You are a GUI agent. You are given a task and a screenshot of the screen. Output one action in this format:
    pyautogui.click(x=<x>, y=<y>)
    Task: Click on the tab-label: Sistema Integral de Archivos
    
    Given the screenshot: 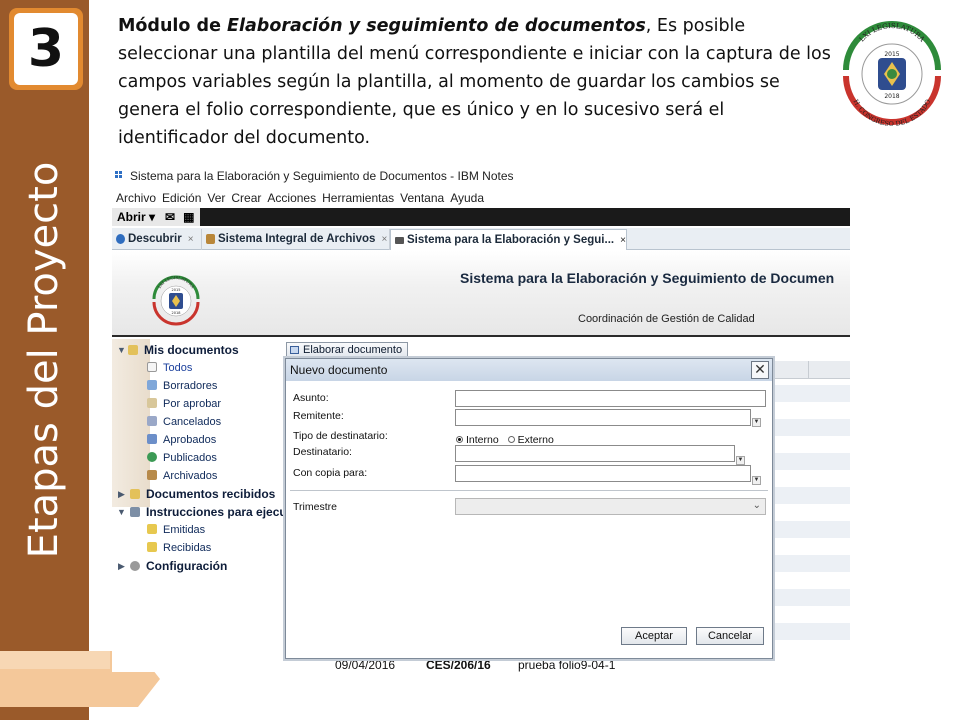 What is the action you would take?
    pyautogui.click(x=297, y=239)
    